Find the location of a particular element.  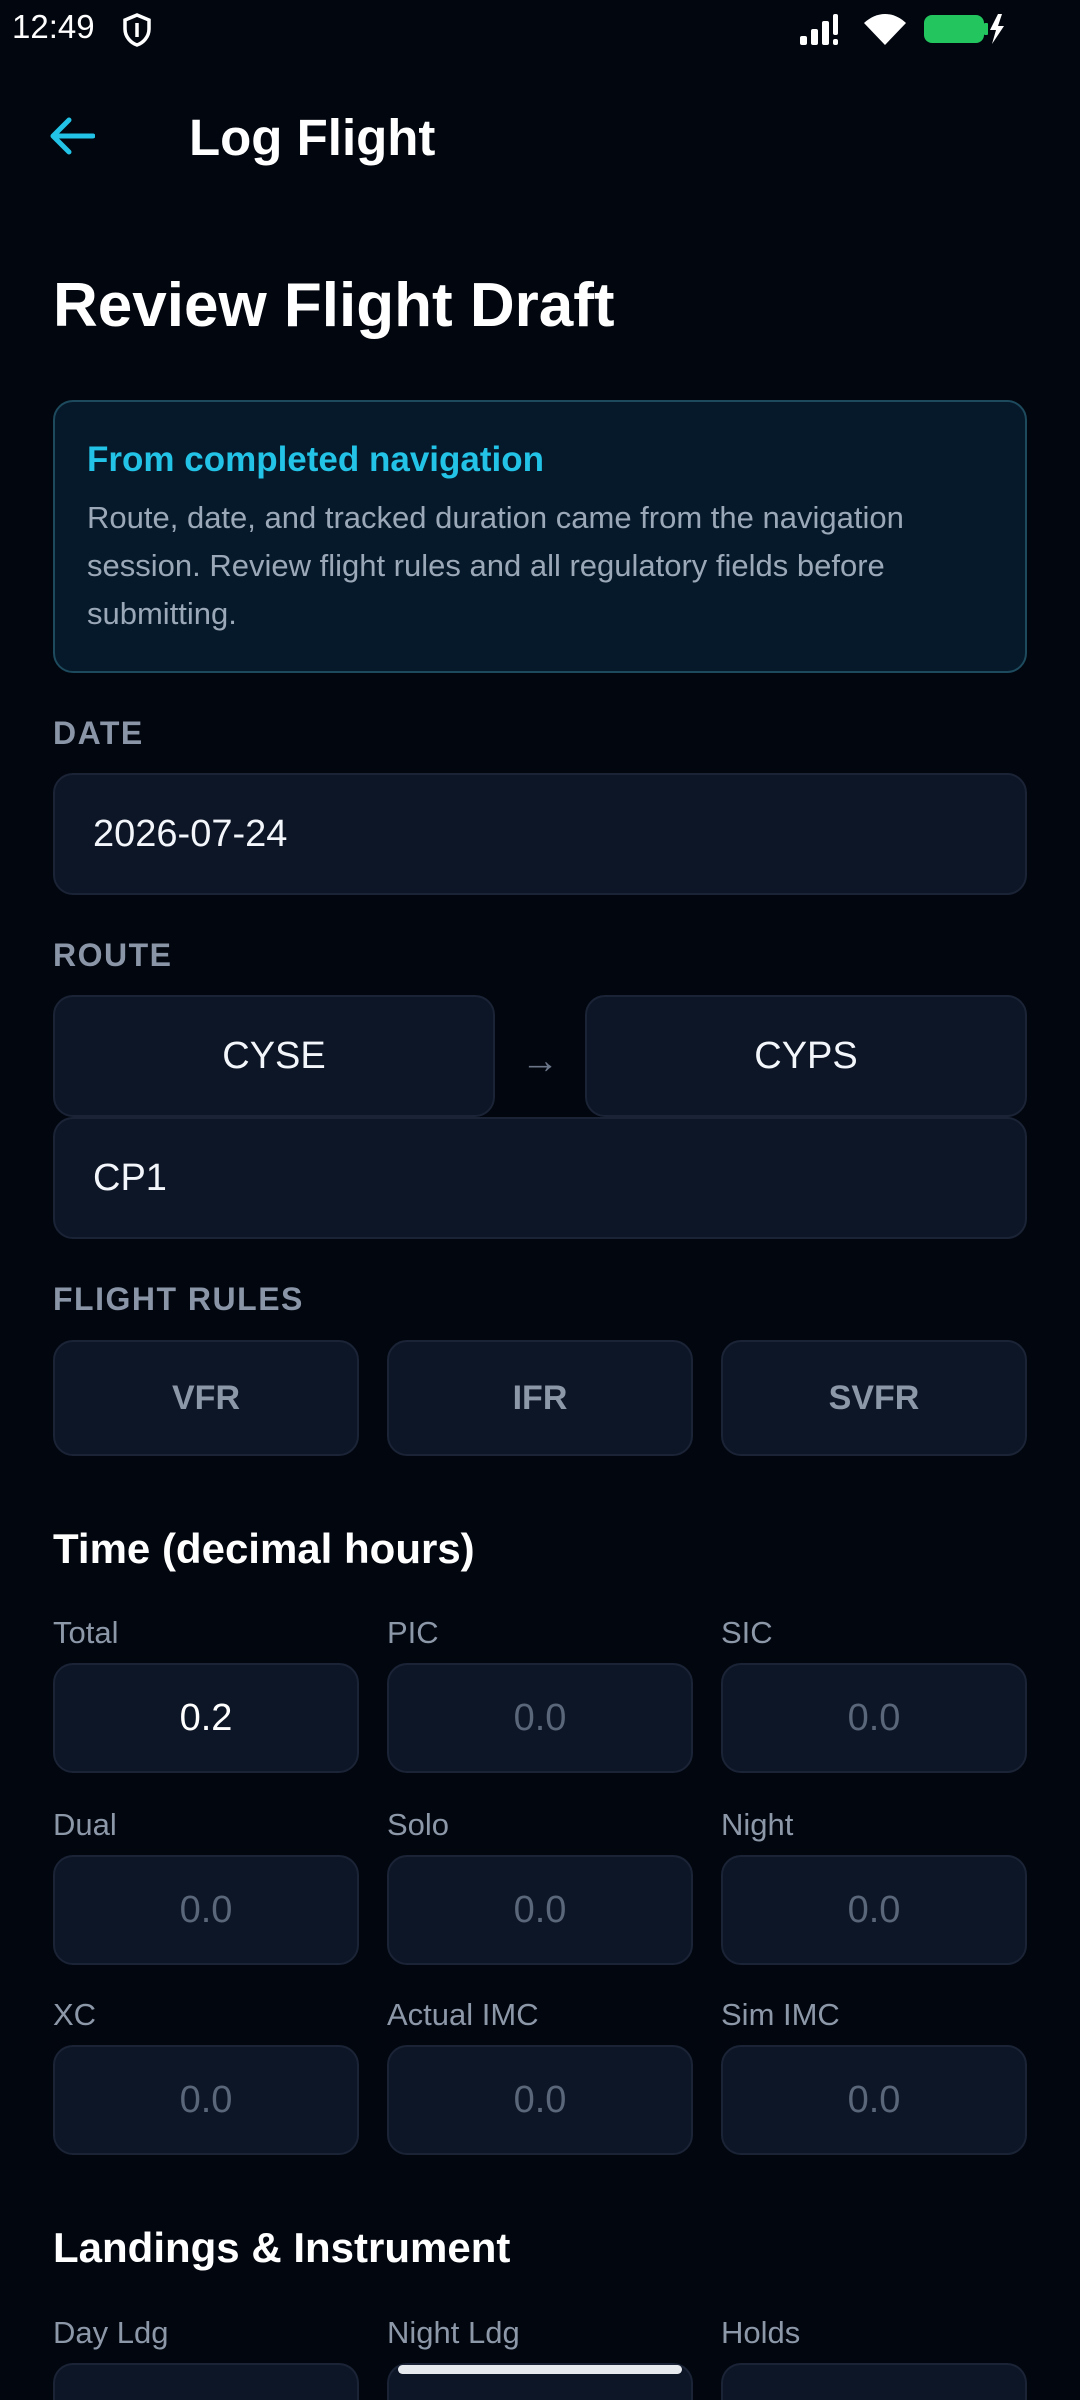

home-indicator is located at coordinates (540, 2369).